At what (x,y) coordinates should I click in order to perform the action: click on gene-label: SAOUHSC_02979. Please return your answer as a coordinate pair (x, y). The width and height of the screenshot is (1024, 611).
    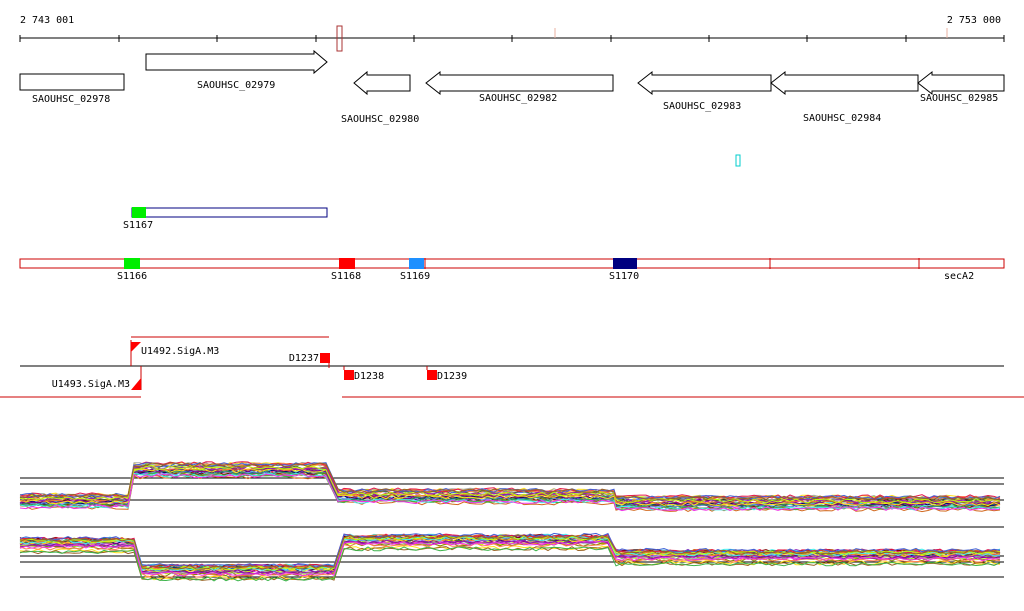
    Looking at the image, I should click on (236, 85).